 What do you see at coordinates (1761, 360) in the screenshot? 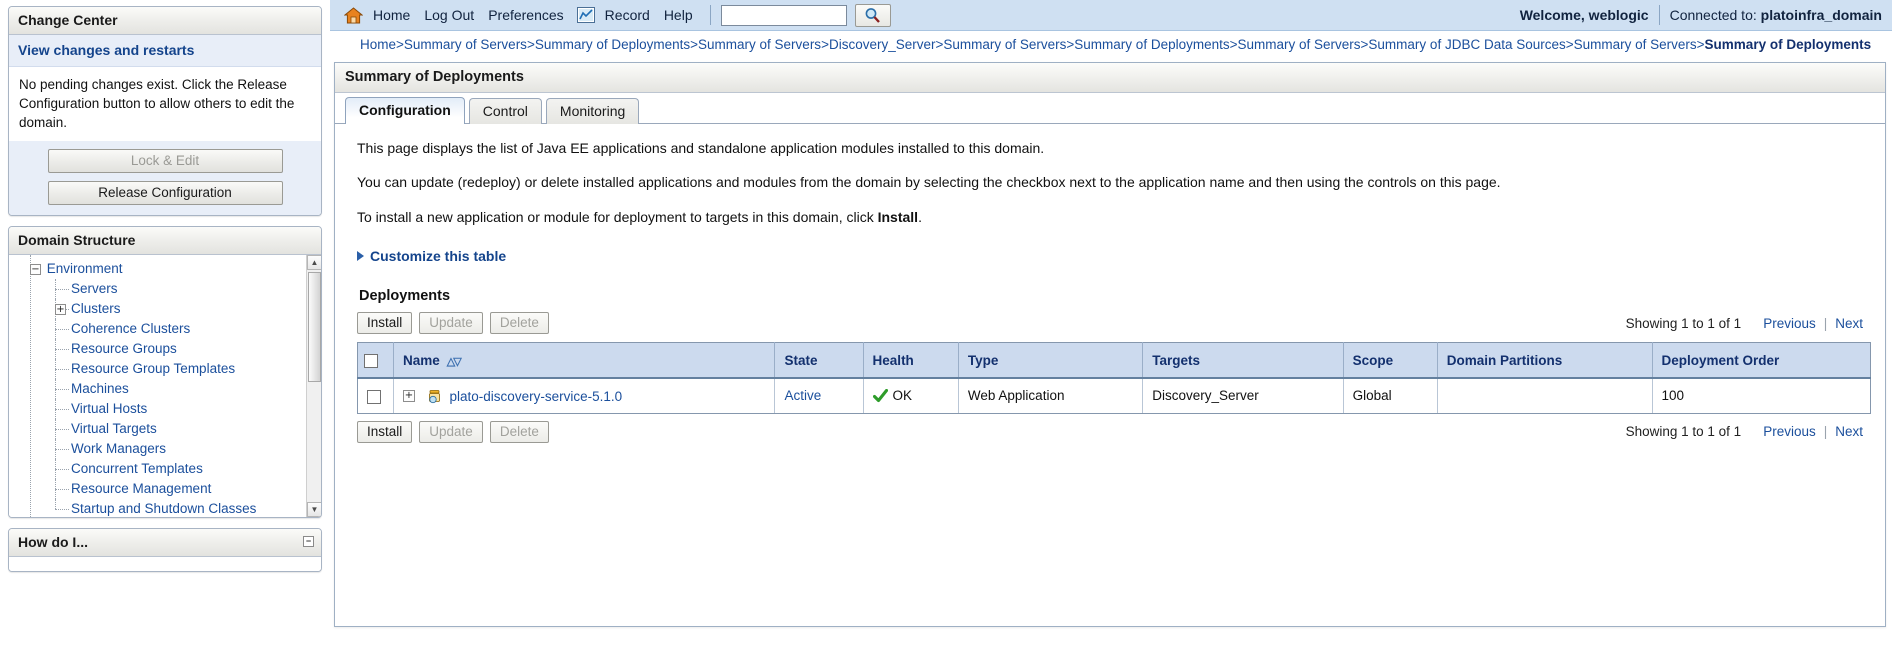
I see `column-header-deployment-order: Deployment Order` at bounding box center [1761, 360].